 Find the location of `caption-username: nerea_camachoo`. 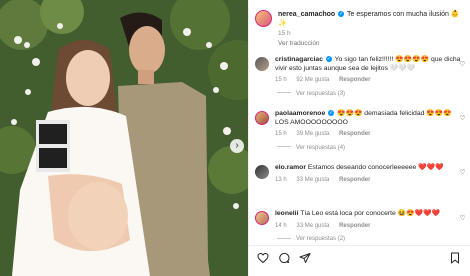

caption-username: nerea_camachoo is located at coordinates (306, 14).